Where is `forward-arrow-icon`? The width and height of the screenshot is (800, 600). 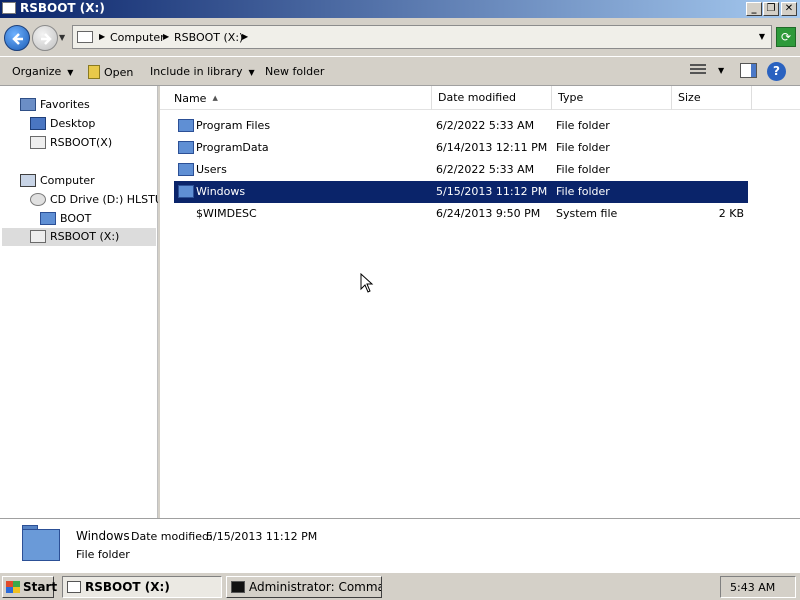
forward-arrow-icon is located at coordinates (46, 39).